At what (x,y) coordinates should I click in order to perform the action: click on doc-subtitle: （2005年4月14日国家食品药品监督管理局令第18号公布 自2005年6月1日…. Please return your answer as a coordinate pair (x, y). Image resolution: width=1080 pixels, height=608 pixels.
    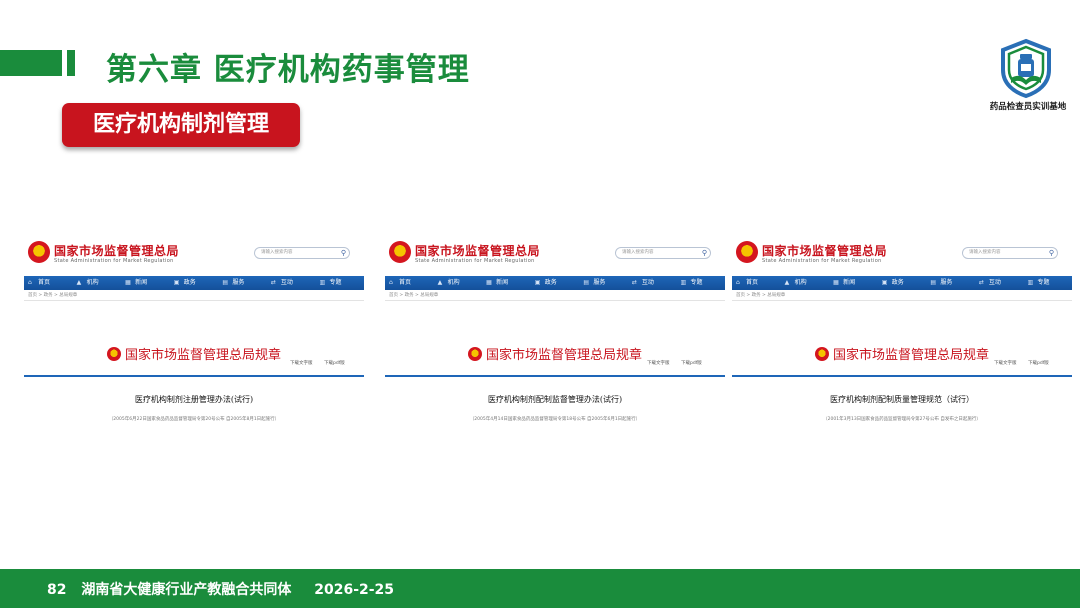
    Looking at the image, I should click on (555, 419).